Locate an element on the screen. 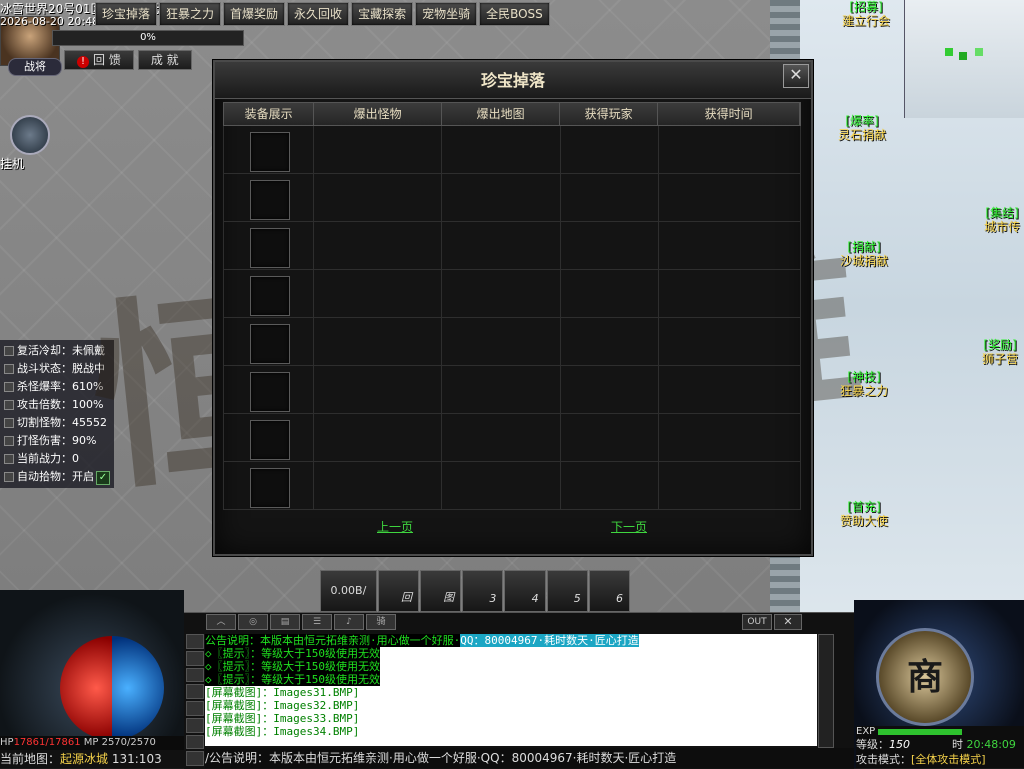 This screenshot has width=1024, height=769. minimap is located at coordinates (964, 59).